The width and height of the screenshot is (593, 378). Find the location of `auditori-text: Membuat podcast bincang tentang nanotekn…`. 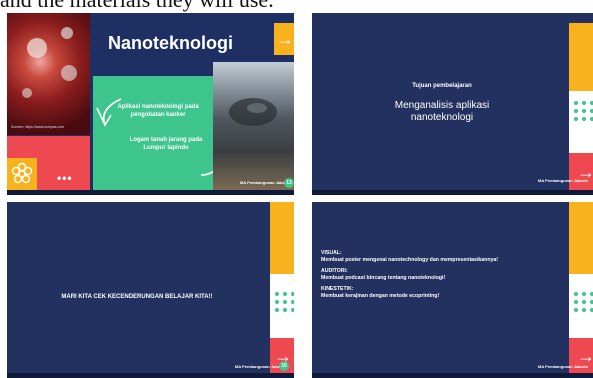

auditori-text: Membuat podcast bincang tentang nanotekn… is located at coordinates (383, 278).